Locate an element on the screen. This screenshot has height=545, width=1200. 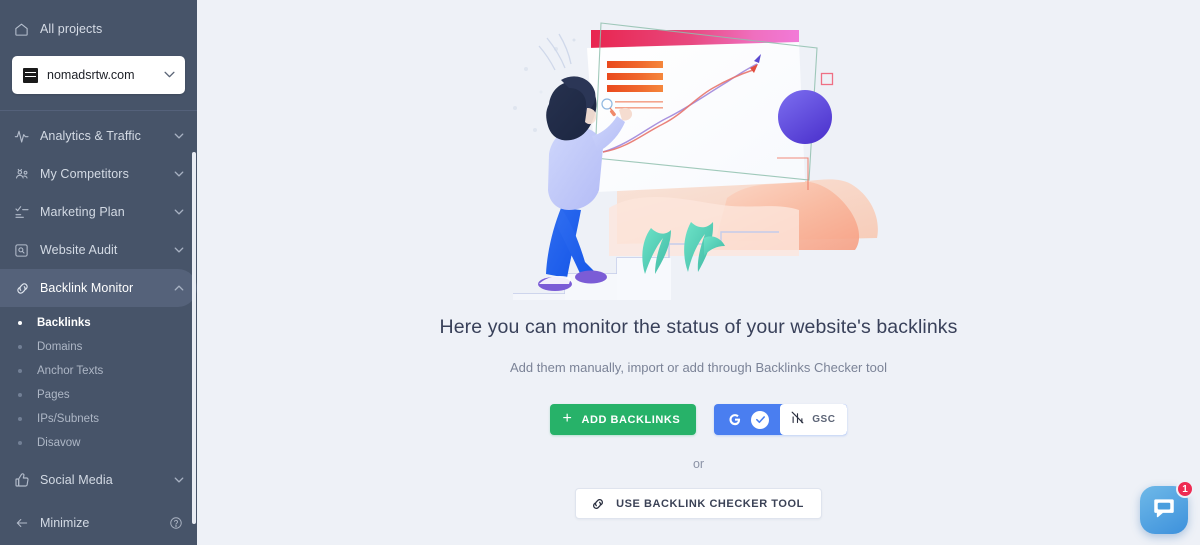
chat-unread-badge: 1 is located at coordinates (1185, 489).